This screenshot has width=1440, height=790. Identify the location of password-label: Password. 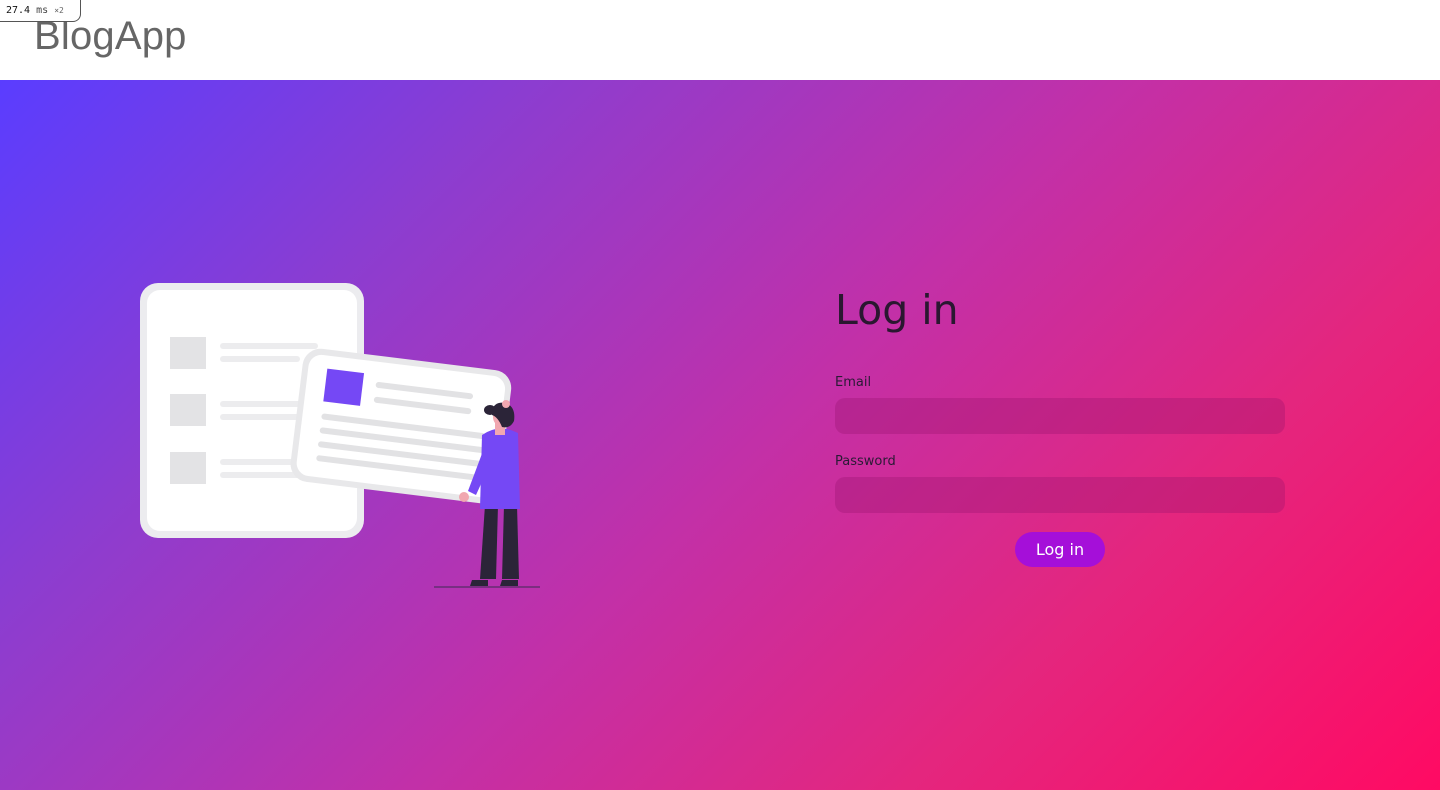
(865, 461).